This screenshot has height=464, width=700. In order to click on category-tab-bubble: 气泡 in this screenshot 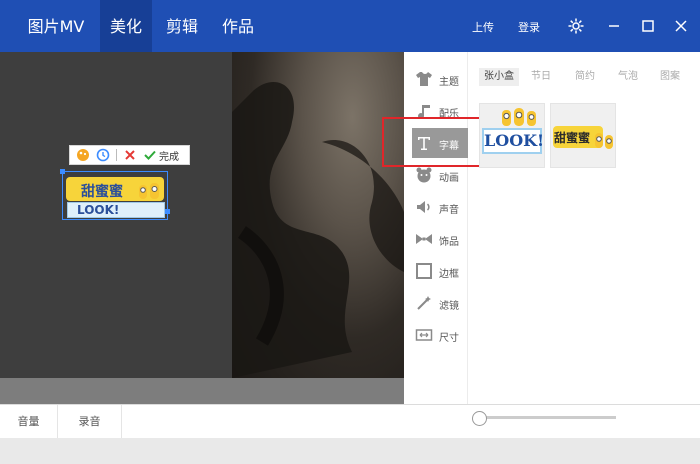, I will do `click(628, 77)`.